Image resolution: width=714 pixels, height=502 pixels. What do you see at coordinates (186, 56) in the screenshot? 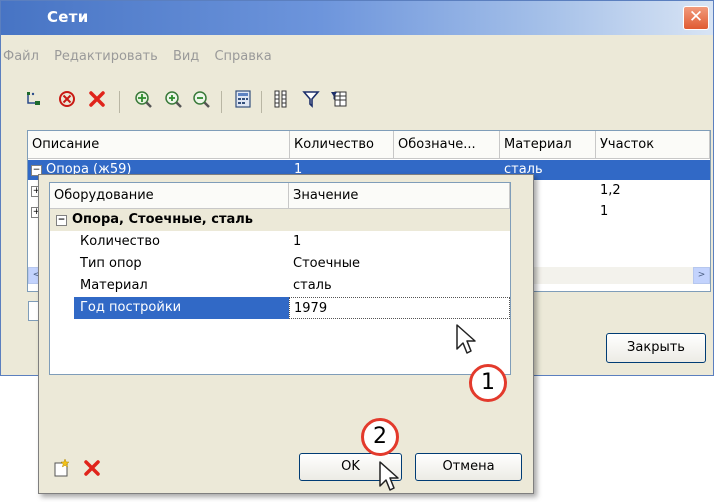
I see `menu-view: Вид` at bounding box center [186, 56].